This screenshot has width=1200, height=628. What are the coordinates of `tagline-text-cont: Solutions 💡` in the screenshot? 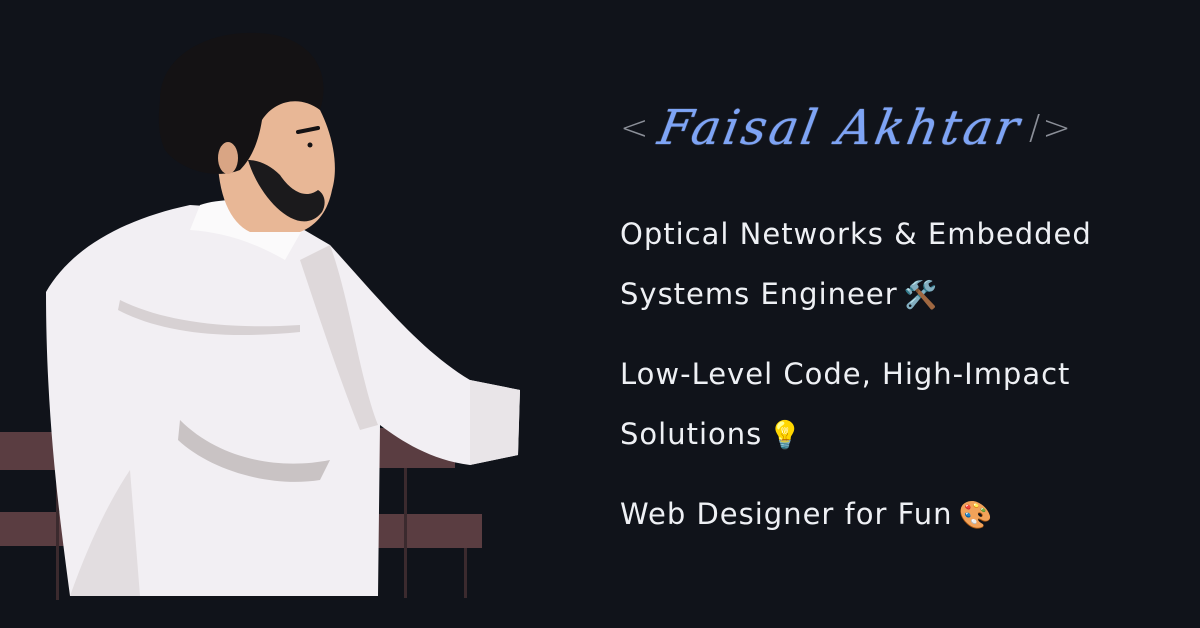 It's located at (711, 434).